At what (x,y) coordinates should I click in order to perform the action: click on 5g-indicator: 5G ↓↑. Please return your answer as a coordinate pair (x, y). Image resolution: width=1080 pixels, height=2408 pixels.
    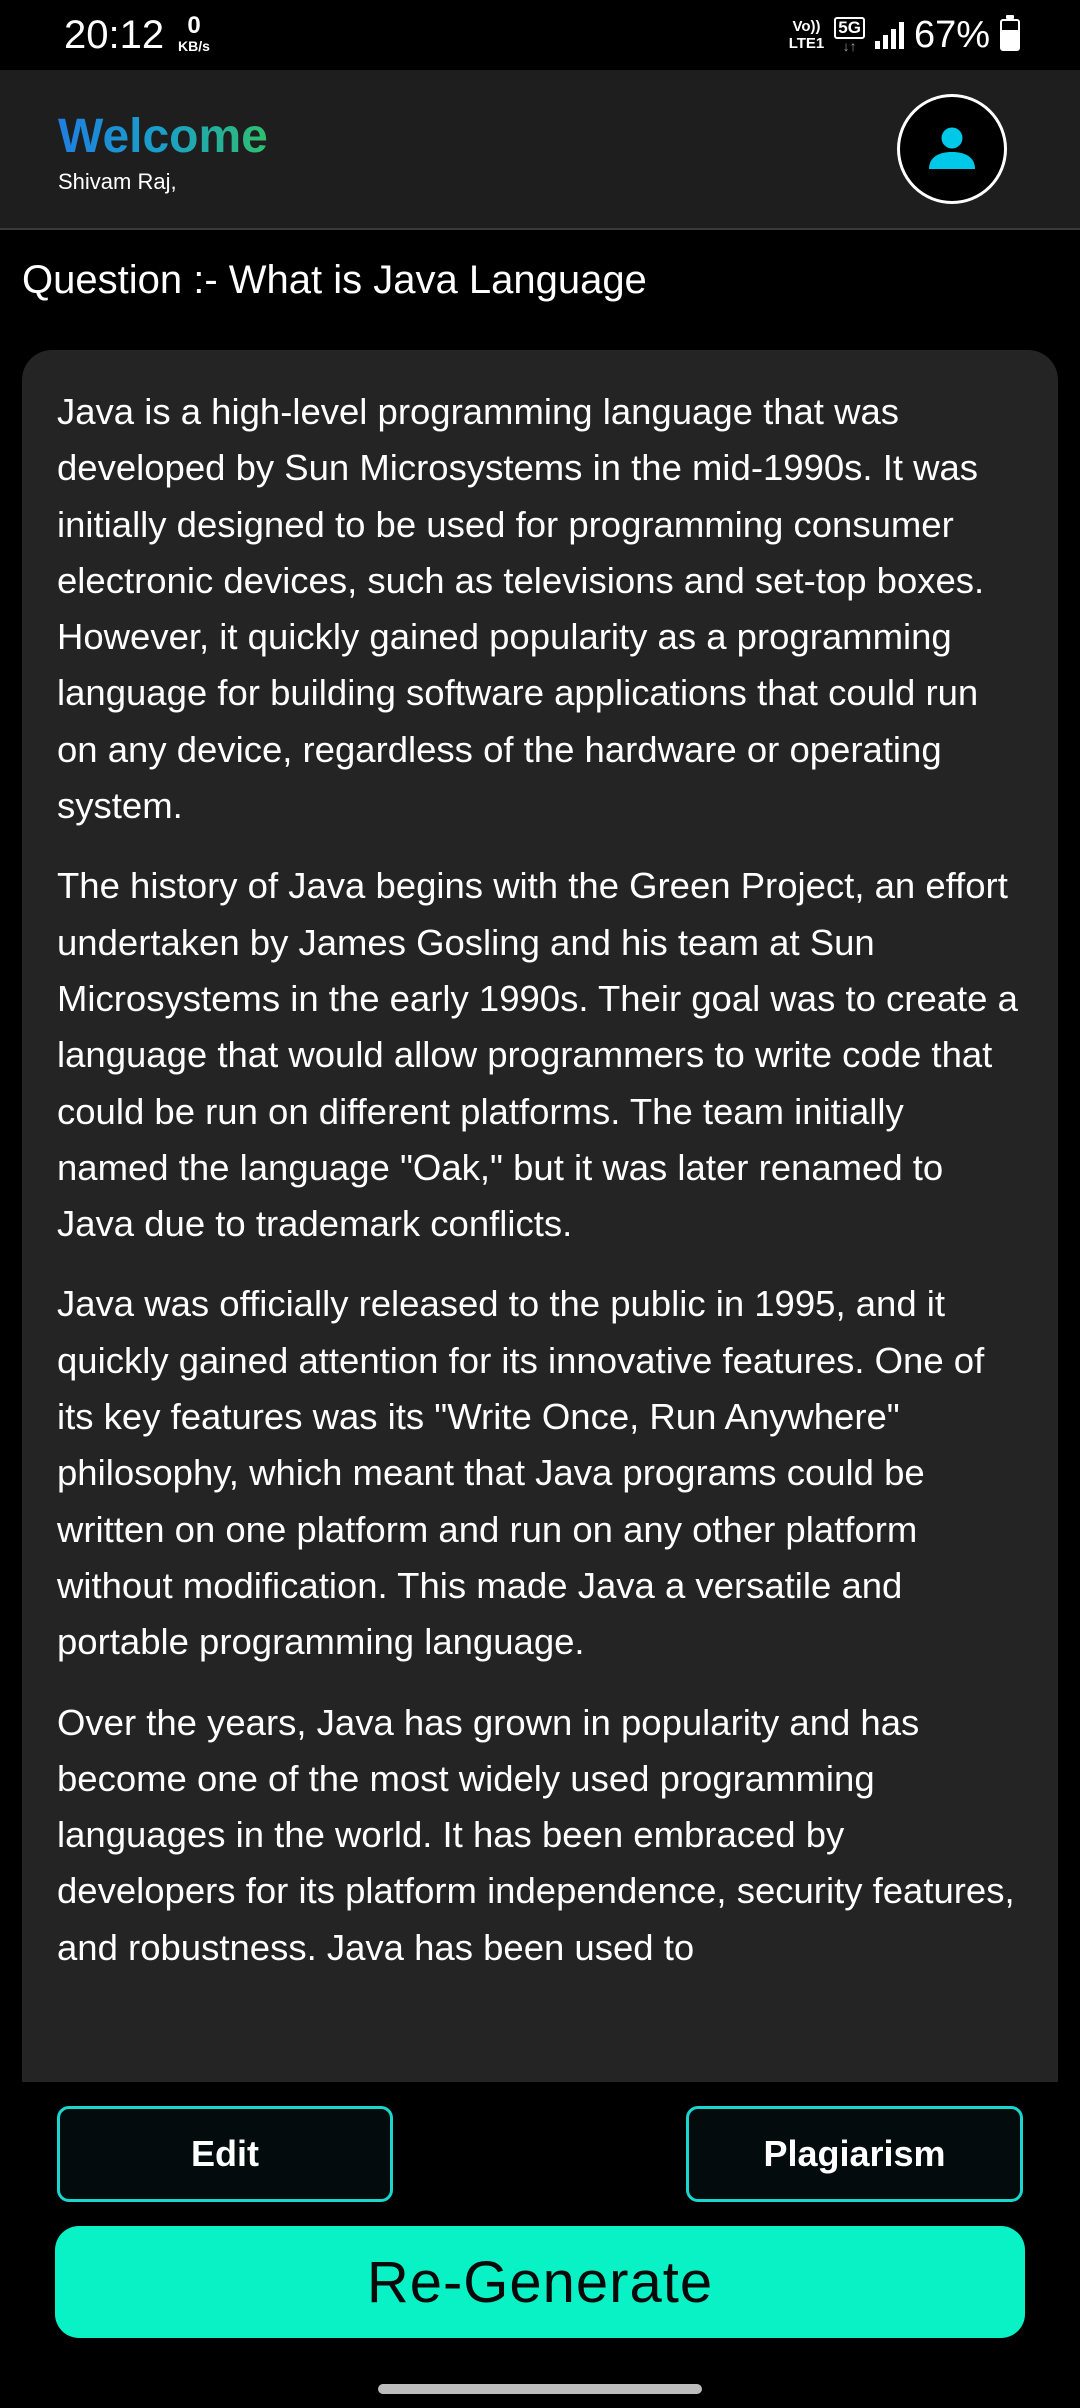
    Looking at the image, I should click on (849, 35).